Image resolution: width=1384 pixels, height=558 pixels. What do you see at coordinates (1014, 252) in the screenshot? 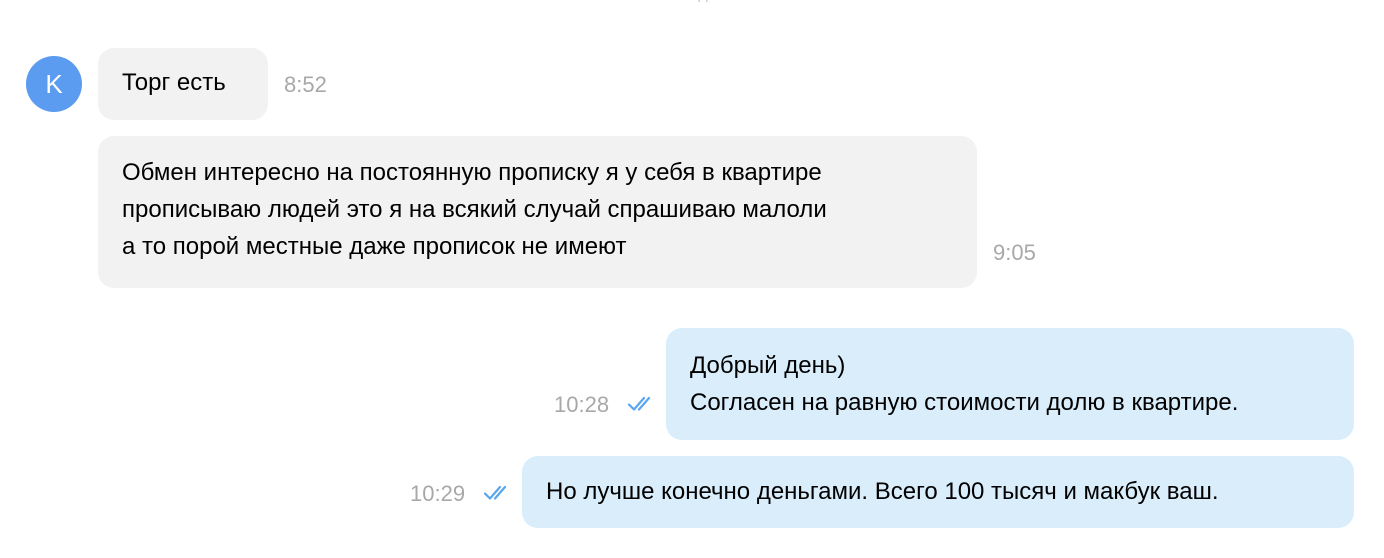
I see `message-timestamp: 9:05` at bounding box center [1014, 252].